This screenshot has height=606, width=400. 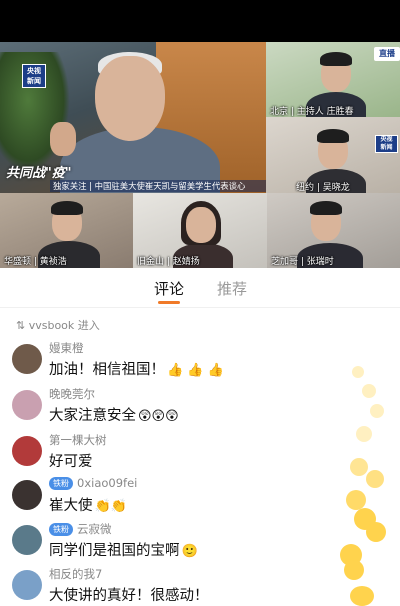 I want to click on comment-username-text: 0xiao09fei, so click(x=107, y=483).